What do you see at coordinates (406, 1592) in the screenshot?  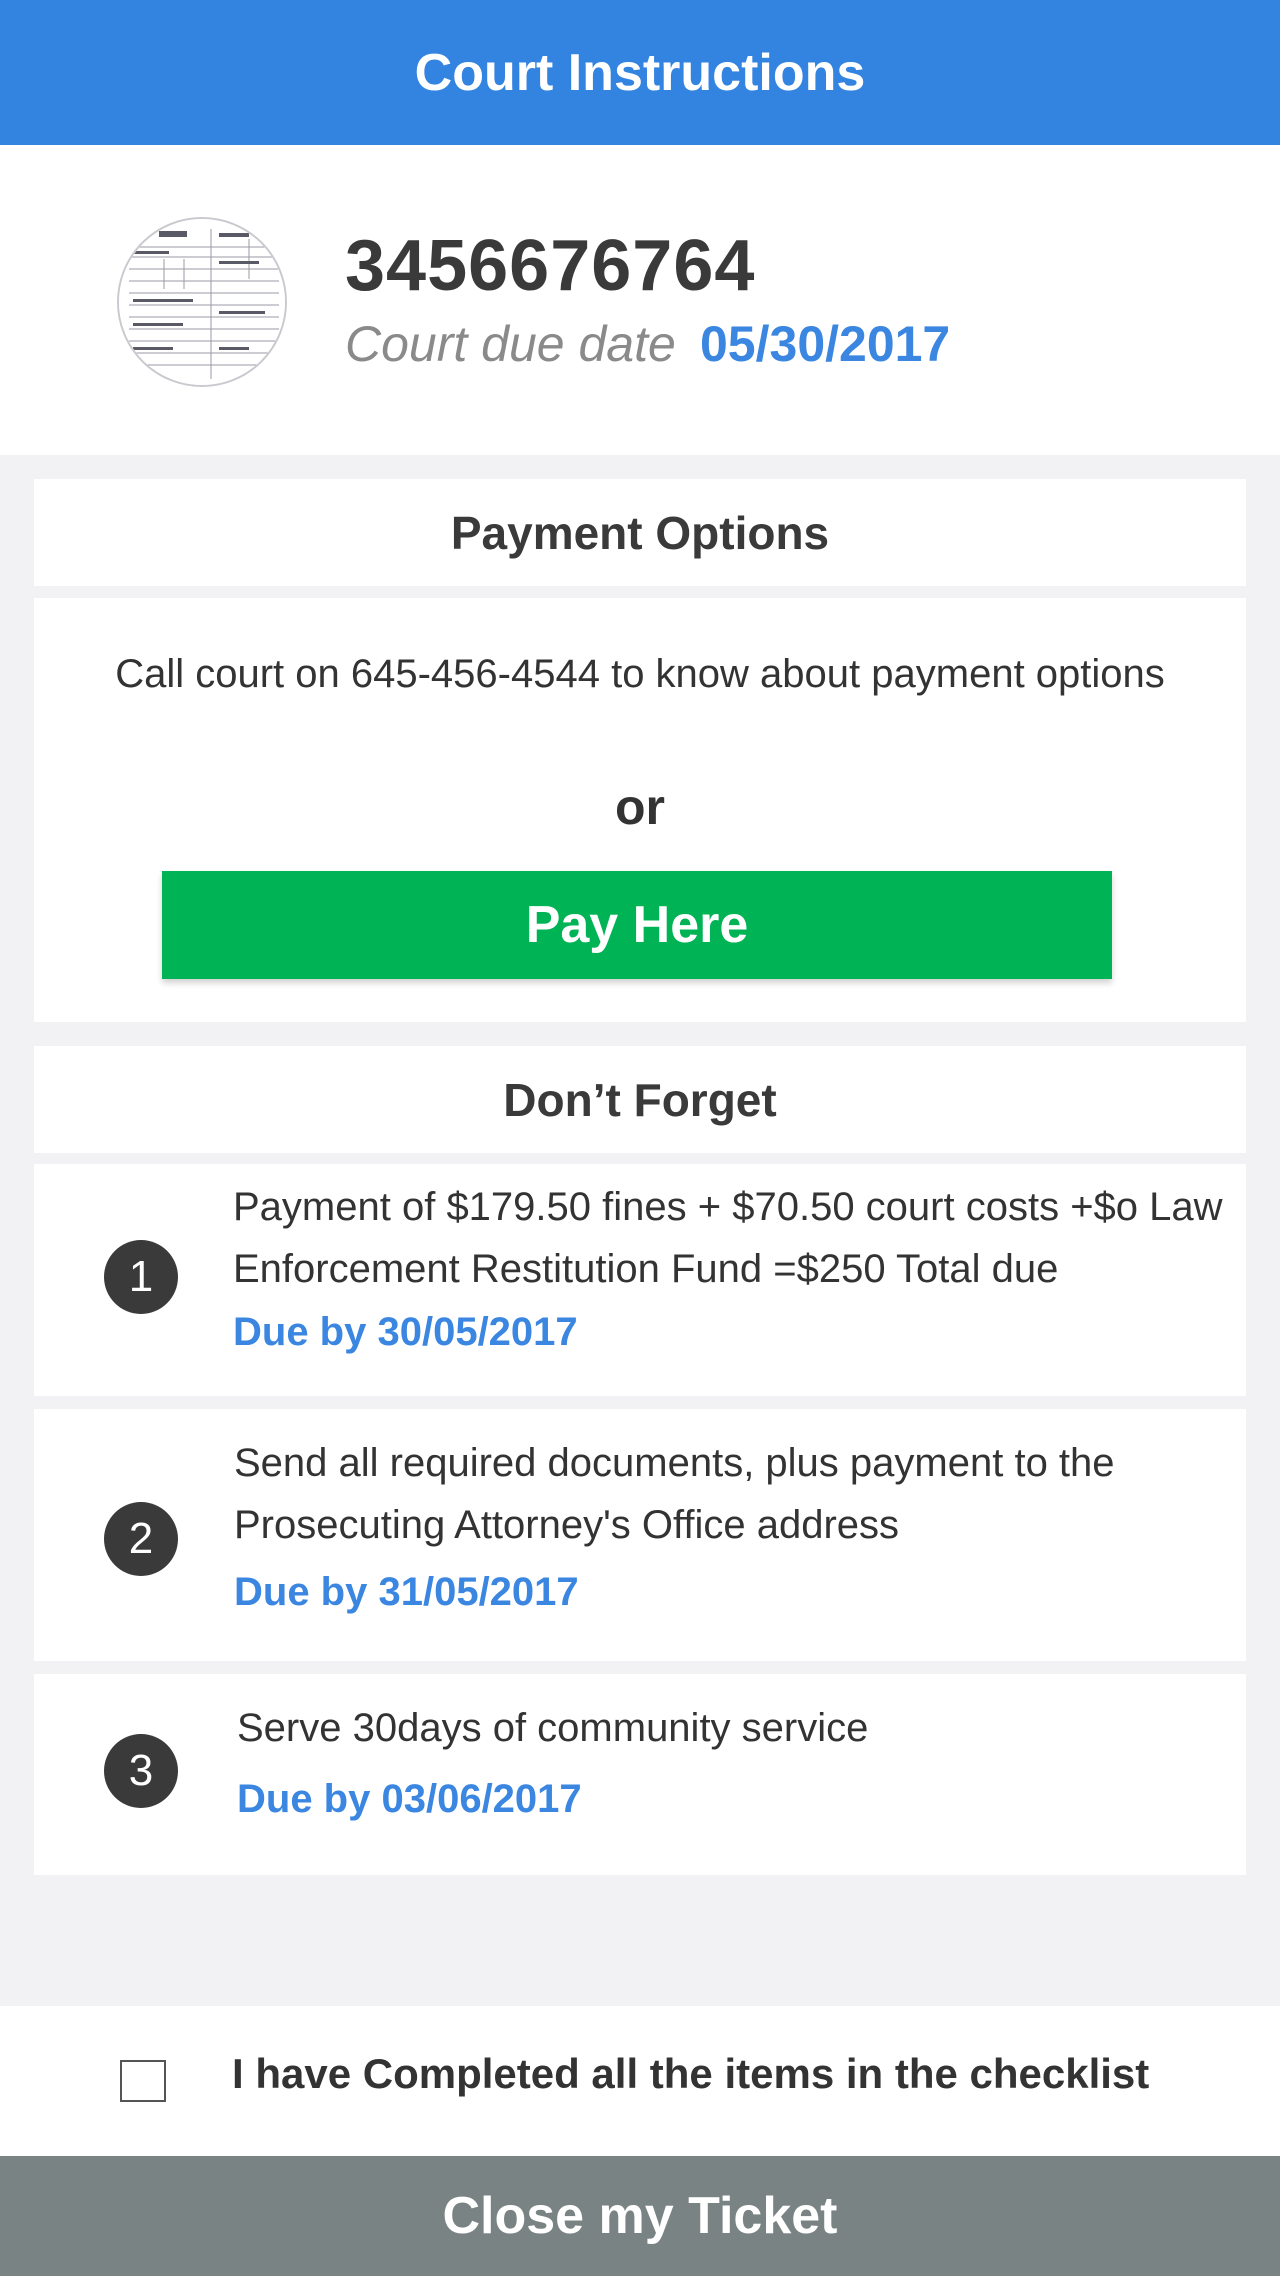 I see `checklist-item-due: Due by 31/05/2017` at bounding box center [406, 1592].